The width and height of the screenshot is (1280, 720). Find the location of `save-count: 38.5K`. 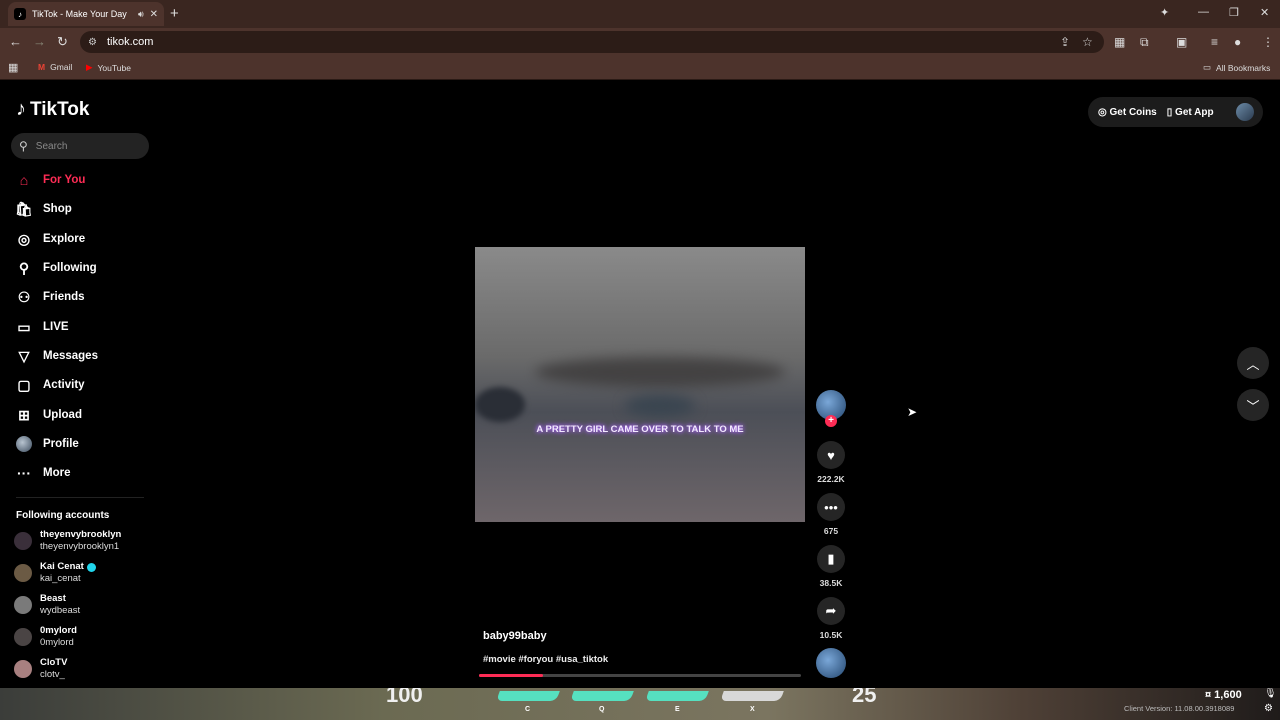

save-count: 38.5K is located at coordinates (831, 583).